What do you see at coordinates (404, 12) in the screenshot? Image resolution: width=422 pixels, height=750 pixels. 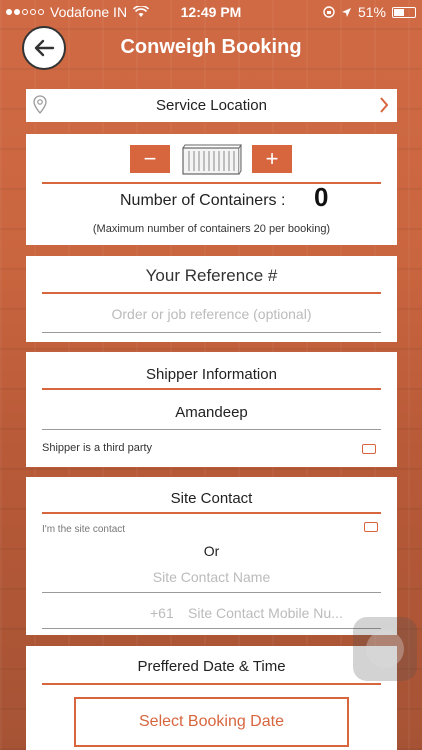 I see `battery-icon` at bounding box center [404, 12].